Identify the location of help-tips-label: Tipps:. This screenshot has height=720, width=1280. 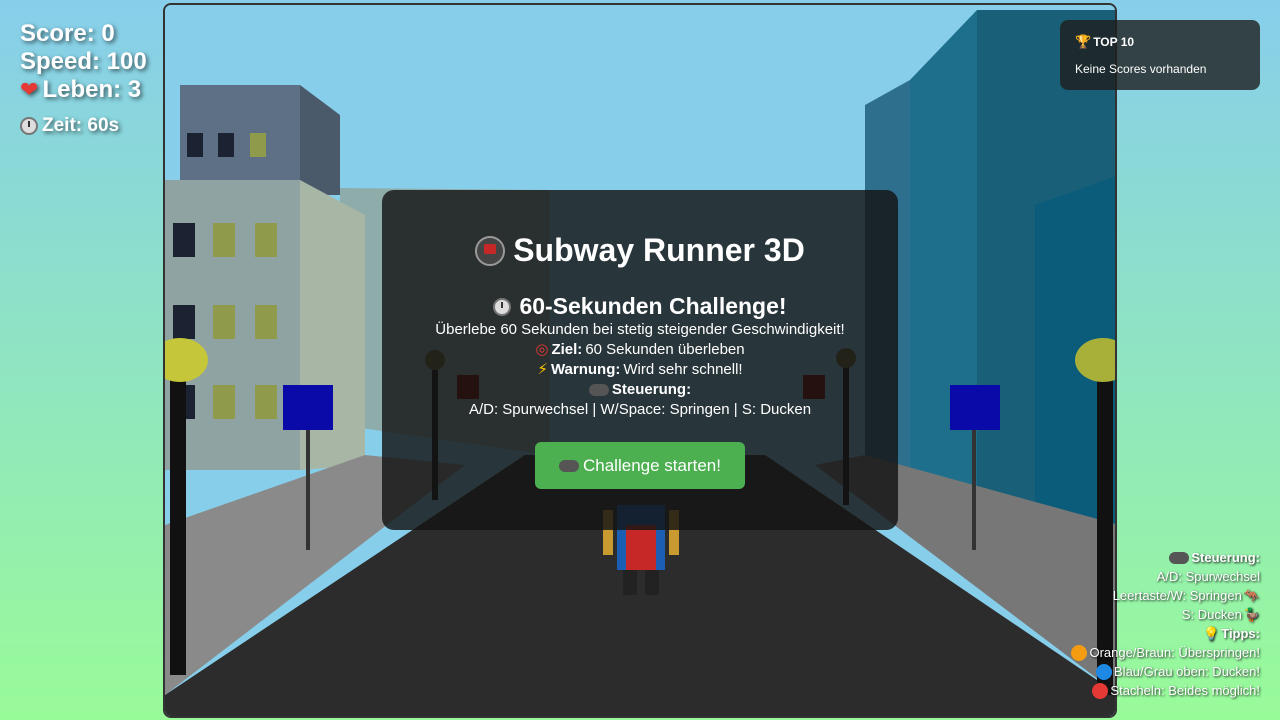
(1240, 633).